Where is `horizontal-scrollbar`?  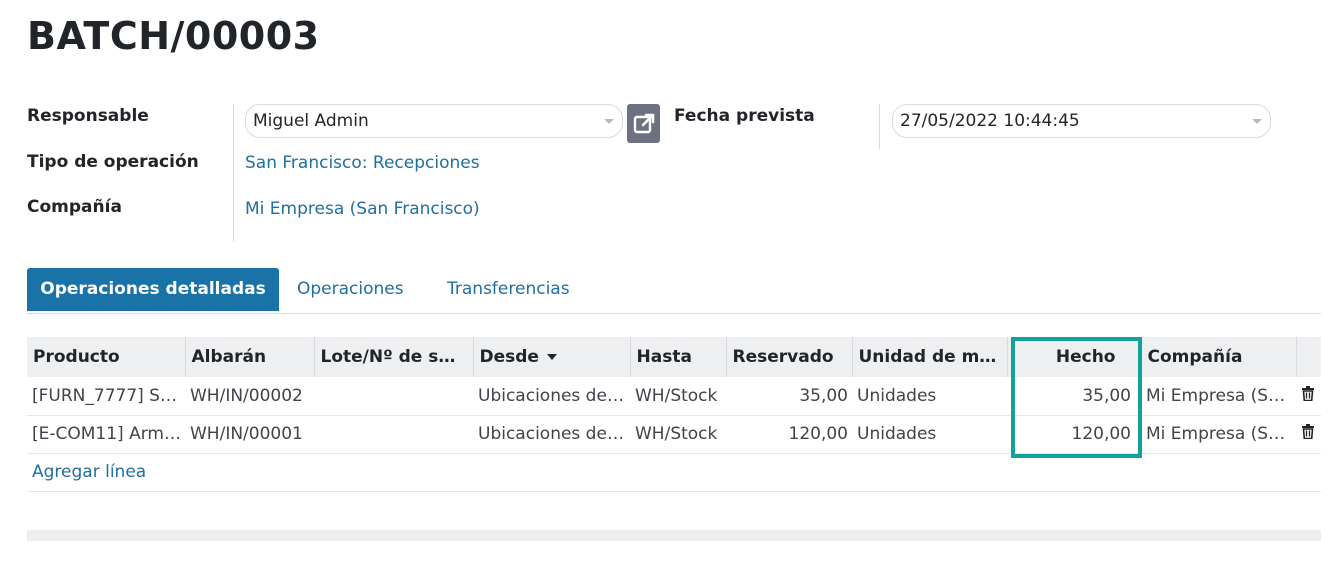 horizontal-scrollbar is located at coordinates (674, 535).